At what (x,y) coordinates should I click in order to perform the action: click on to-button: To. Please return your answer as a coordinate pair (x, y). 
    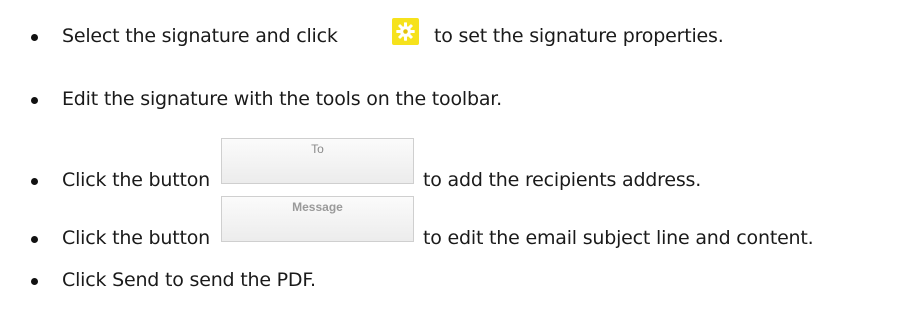
    Looking at the image, I should click on (317, 161).